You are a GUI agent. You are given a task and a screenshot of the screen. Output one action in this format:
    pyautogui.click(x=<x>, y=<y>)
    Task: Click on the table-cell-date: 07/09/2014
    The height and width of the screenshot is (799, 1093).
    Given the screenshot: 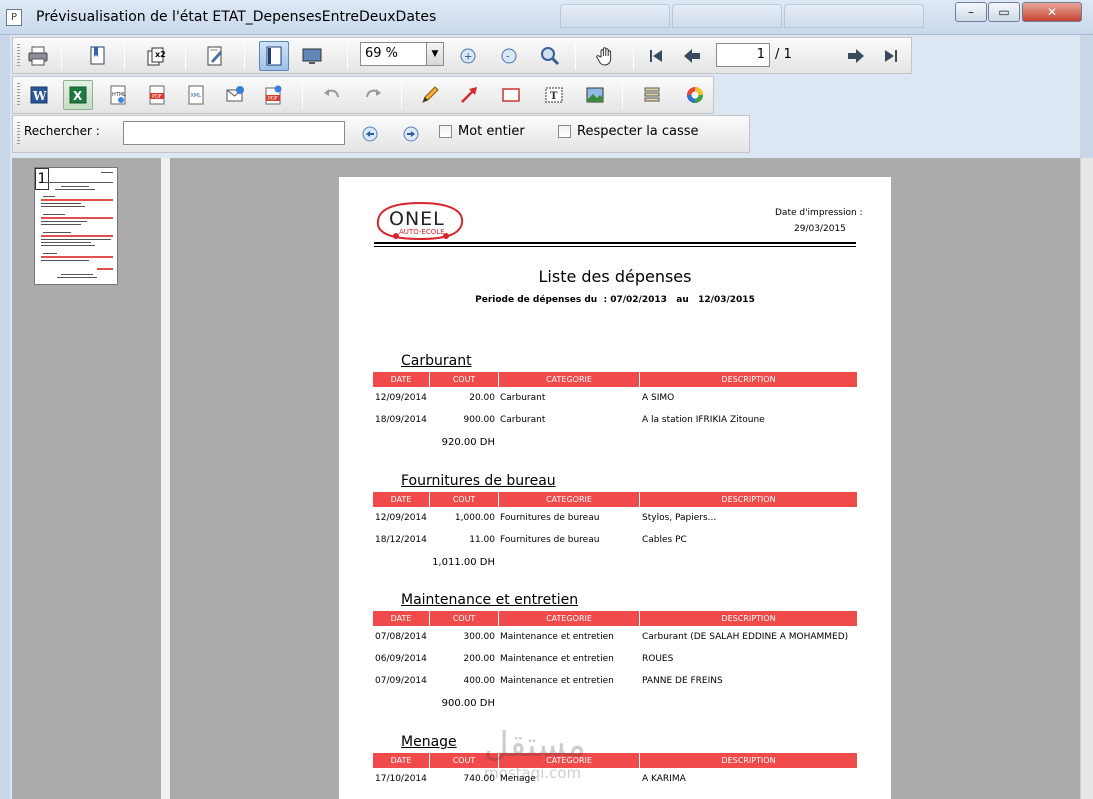 What is the action you would take?
    pyautogui.click(x=401, y=681)
    